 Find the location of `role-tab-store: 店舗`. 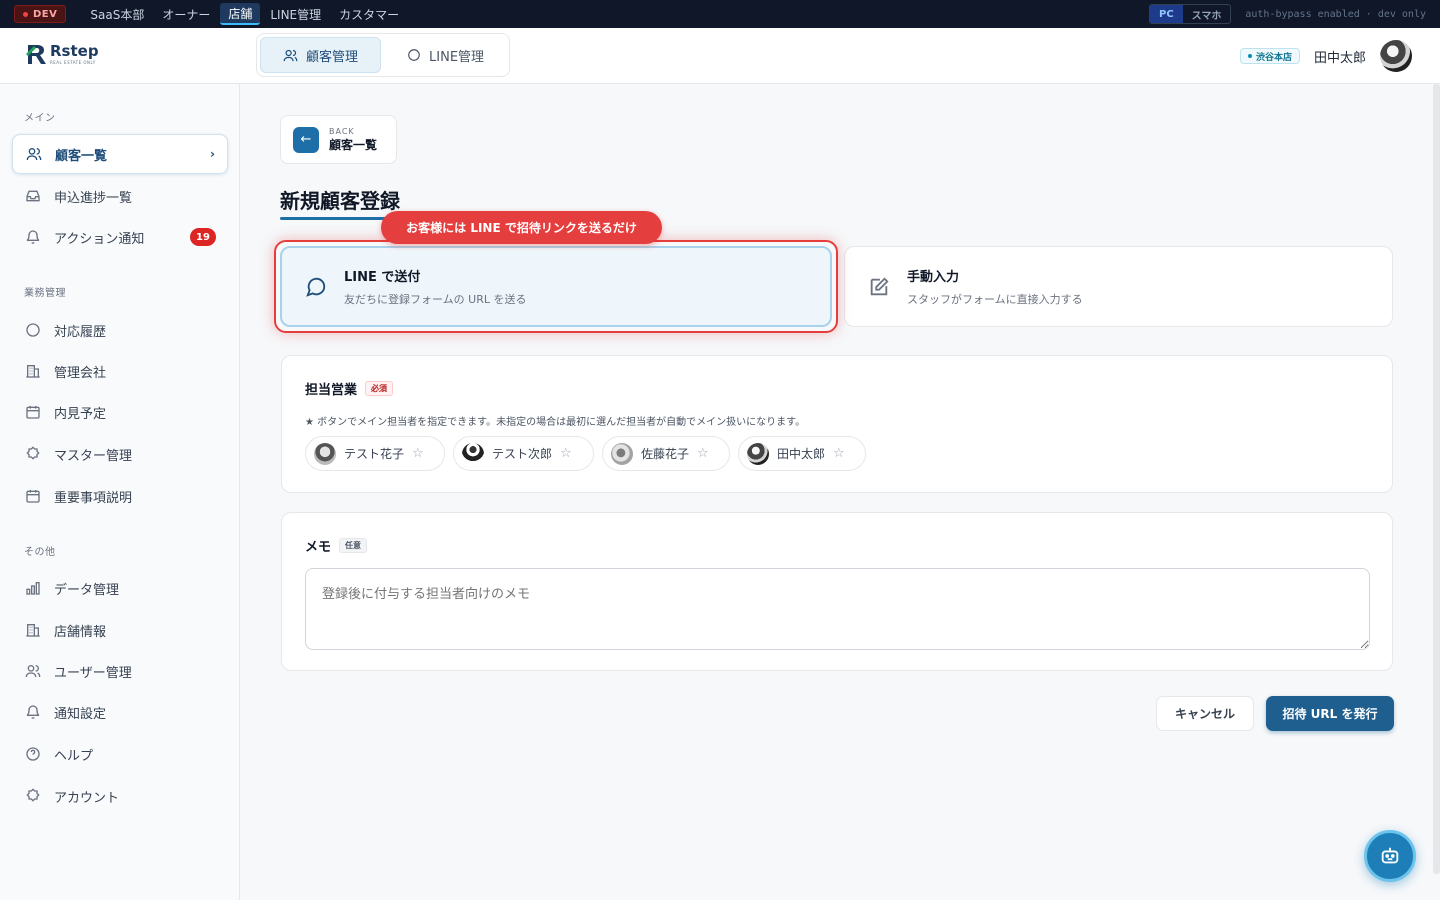

role-tab-store: 店舗 is located at coordinates (240, 14).